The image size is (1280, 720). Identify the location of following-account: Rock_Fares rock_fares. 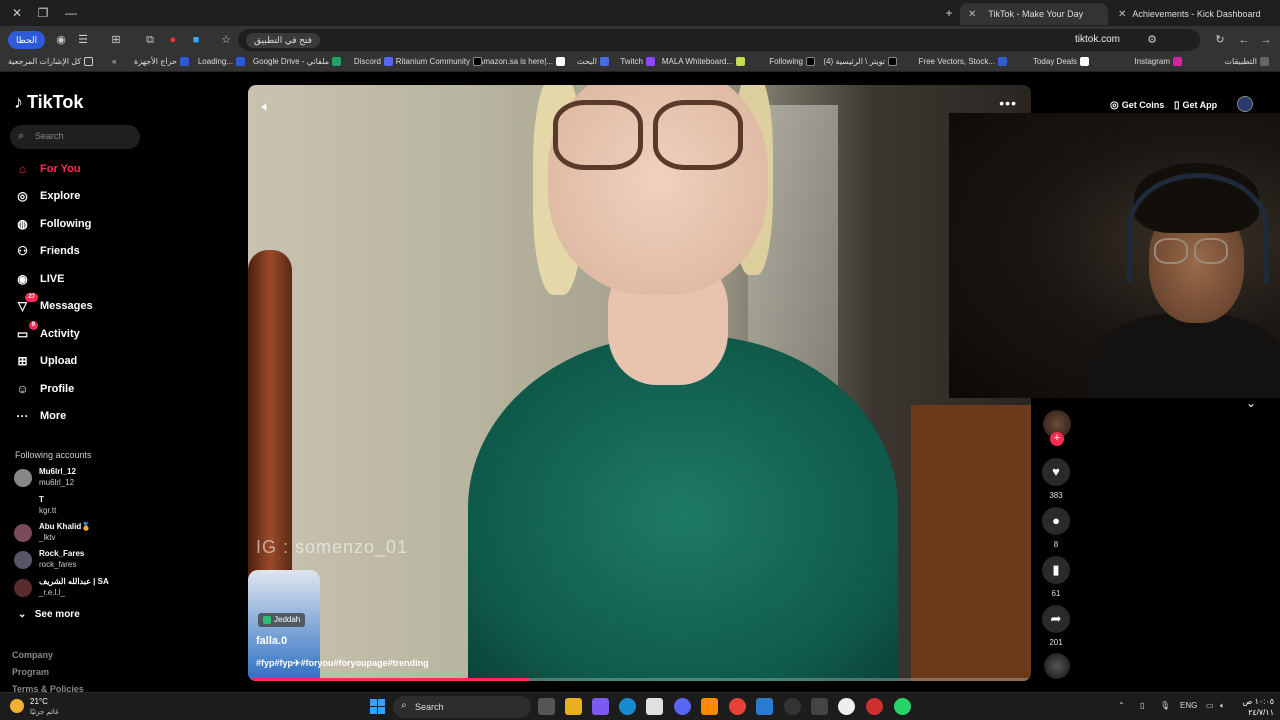
(74, 561).